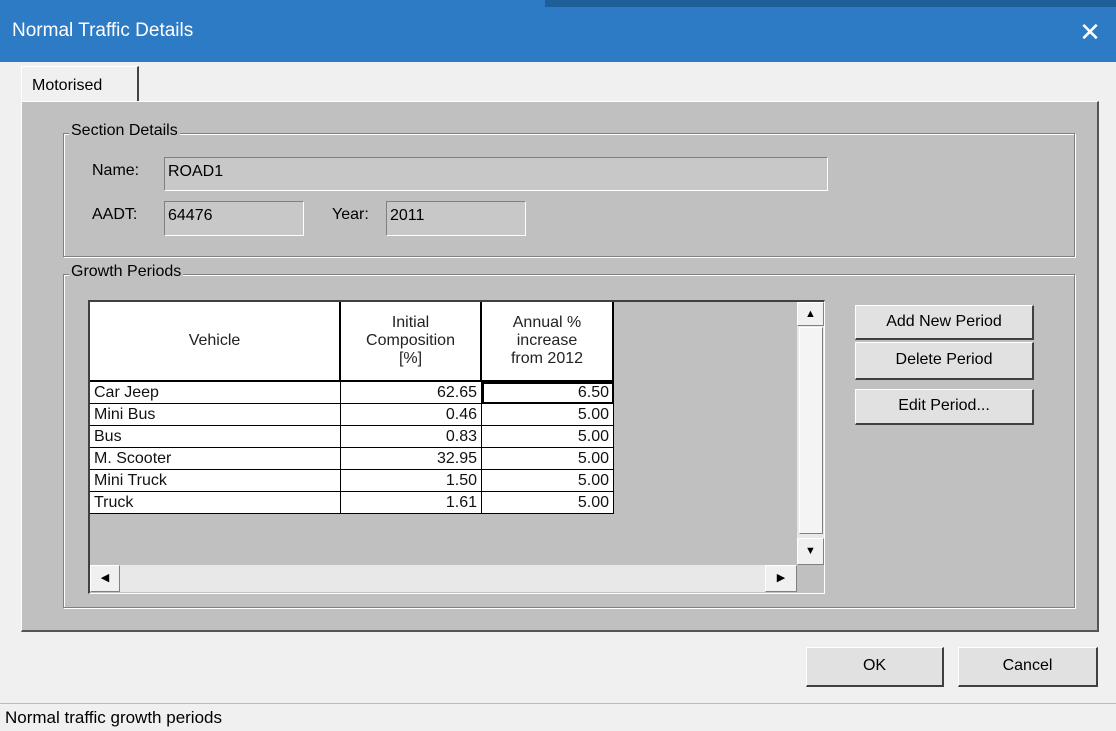 This screenshot has height=731, width=1116. What do you see at coordinates (811, 430) in the screenshot?
I see `vertical-scroll-thumb` at bounding box center [811, 430].